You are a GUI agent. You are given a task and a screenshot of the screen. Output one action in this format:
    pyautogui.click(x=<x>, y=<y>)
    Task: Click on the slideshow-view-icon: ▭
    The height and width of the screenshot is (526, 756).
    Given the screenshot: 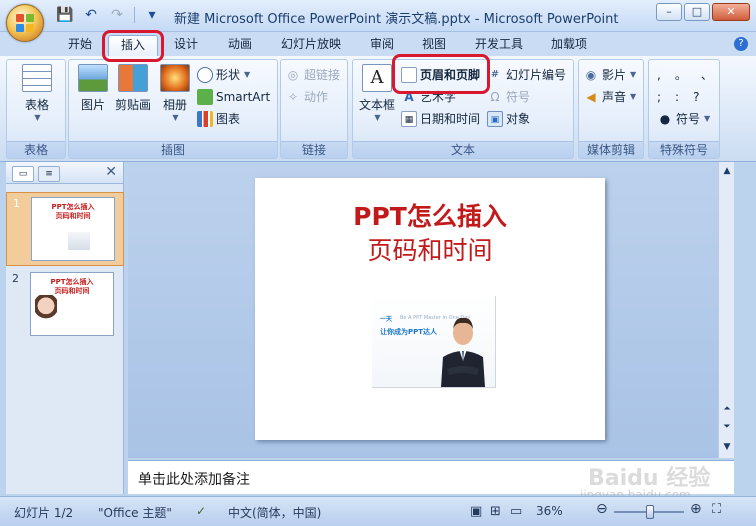 What is the action you would take?
    pyautogui.click(x=516, y=511)
    